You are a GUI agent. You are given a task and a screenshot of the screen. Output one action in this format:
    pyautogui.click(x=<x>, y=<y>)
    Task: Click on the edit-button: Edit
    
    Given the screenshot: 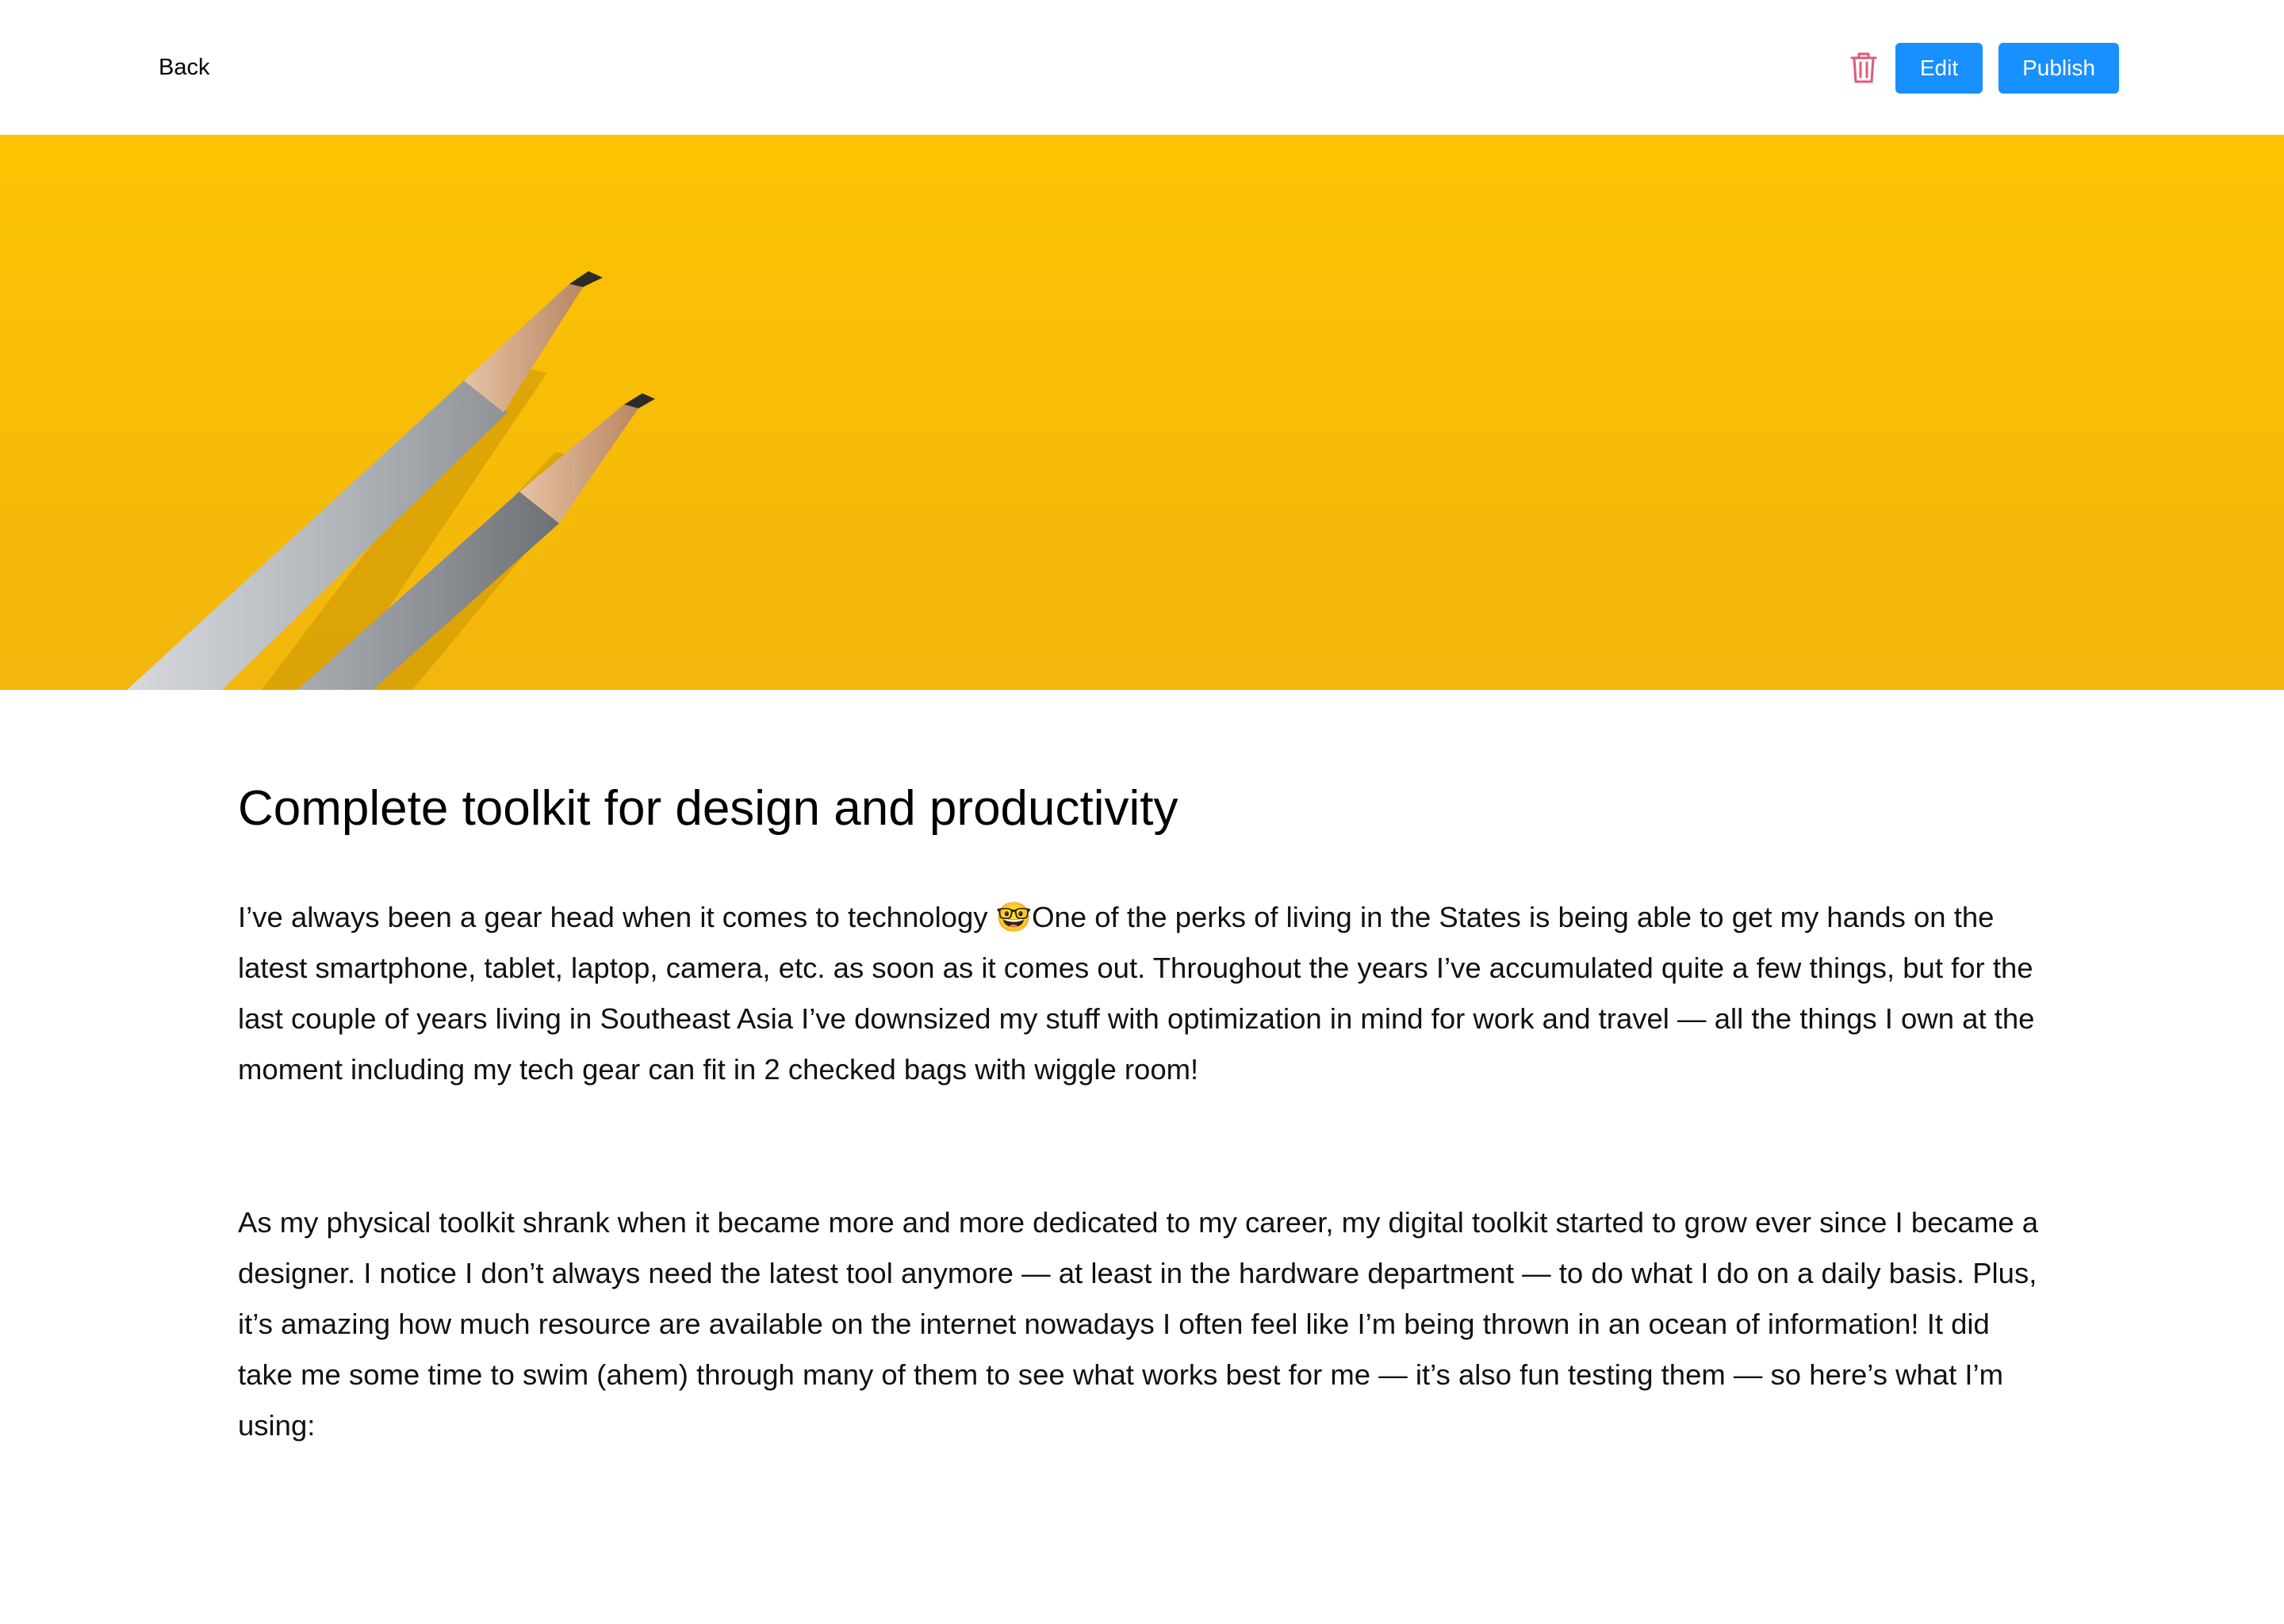 What is the action you would take?
    pyautogui.click(x=1939, y=68)
    